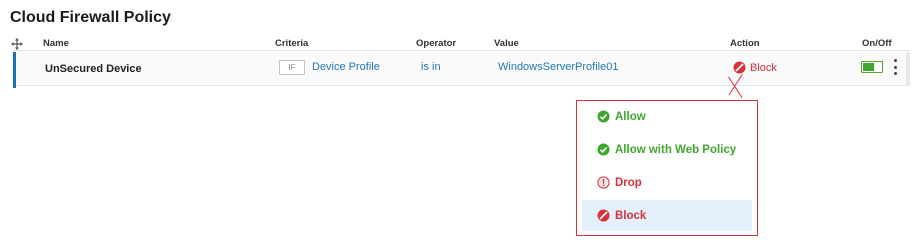 The width and height of the screenshot is (920, 240). What do you see at coordinates (667, 116) in the screenshot?
I see `menu-item-allow: Allow` at bounding box center [667, 116].